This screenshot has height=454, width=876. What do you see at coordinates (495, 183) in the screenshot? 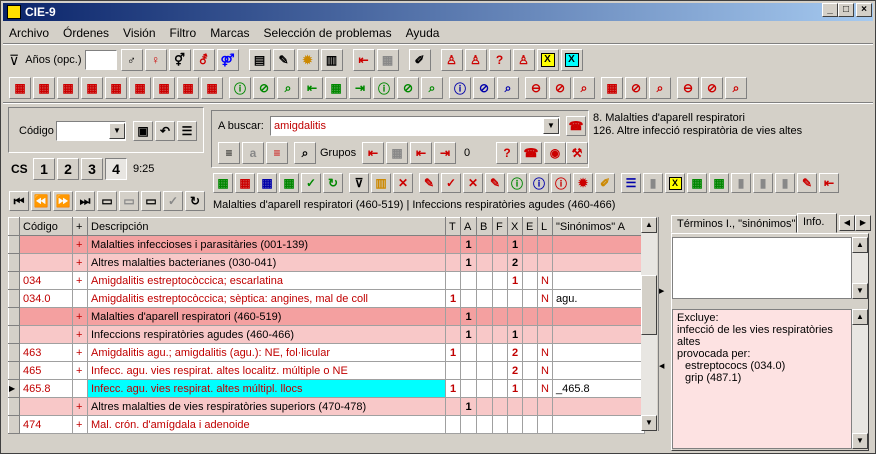
I see `mark-pencil-icon: ✎` at bounding box center [495, 183].